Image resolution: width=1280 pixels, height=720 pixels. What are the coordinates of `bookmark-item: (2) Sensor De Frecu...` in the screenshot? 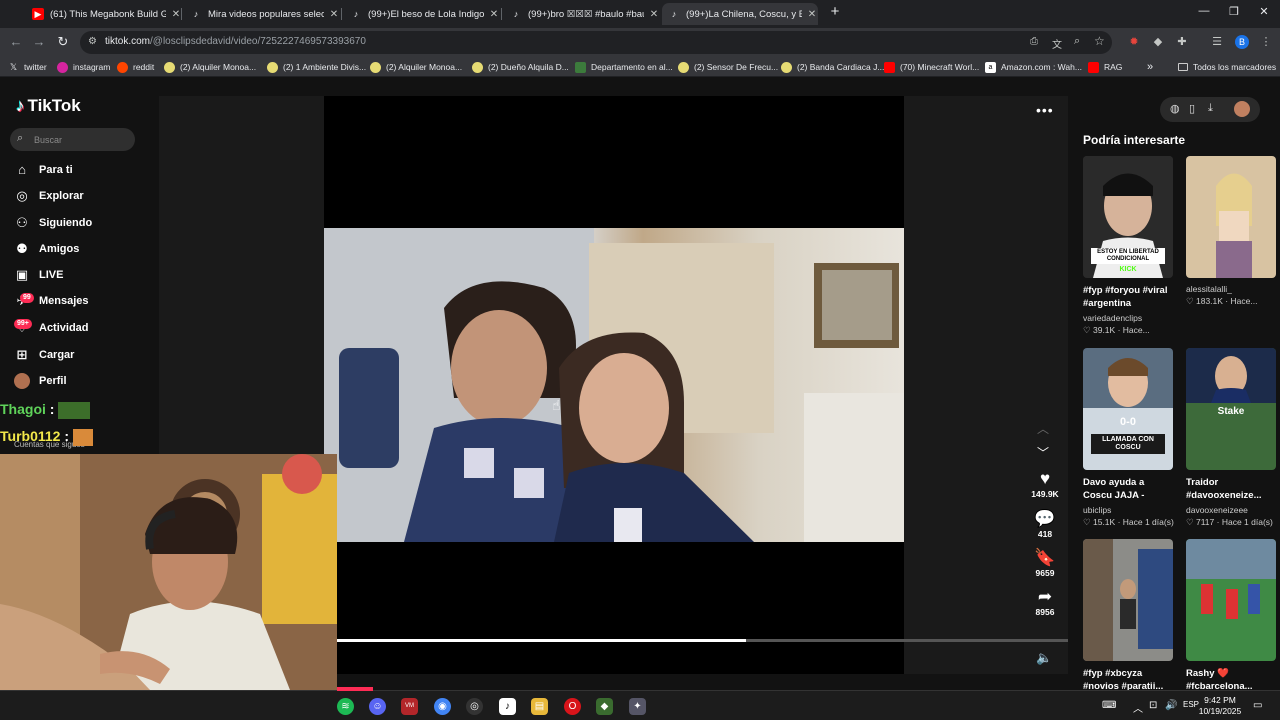 It's located at (728, 67).